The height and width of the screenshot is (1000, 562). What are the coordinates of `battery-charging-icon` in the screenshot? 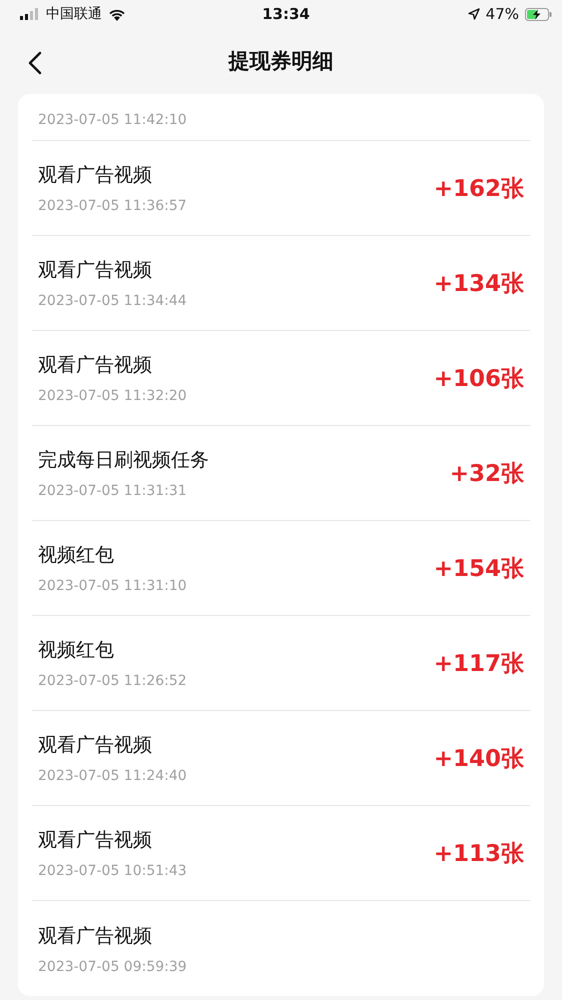 It's located at (538, 14).